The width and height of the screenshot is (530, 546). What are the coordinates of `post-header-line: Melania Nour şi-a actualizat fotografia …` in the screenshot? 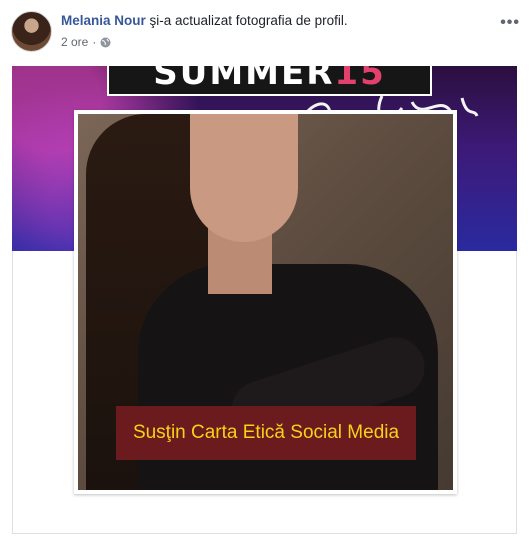 It's located at (204, 20).